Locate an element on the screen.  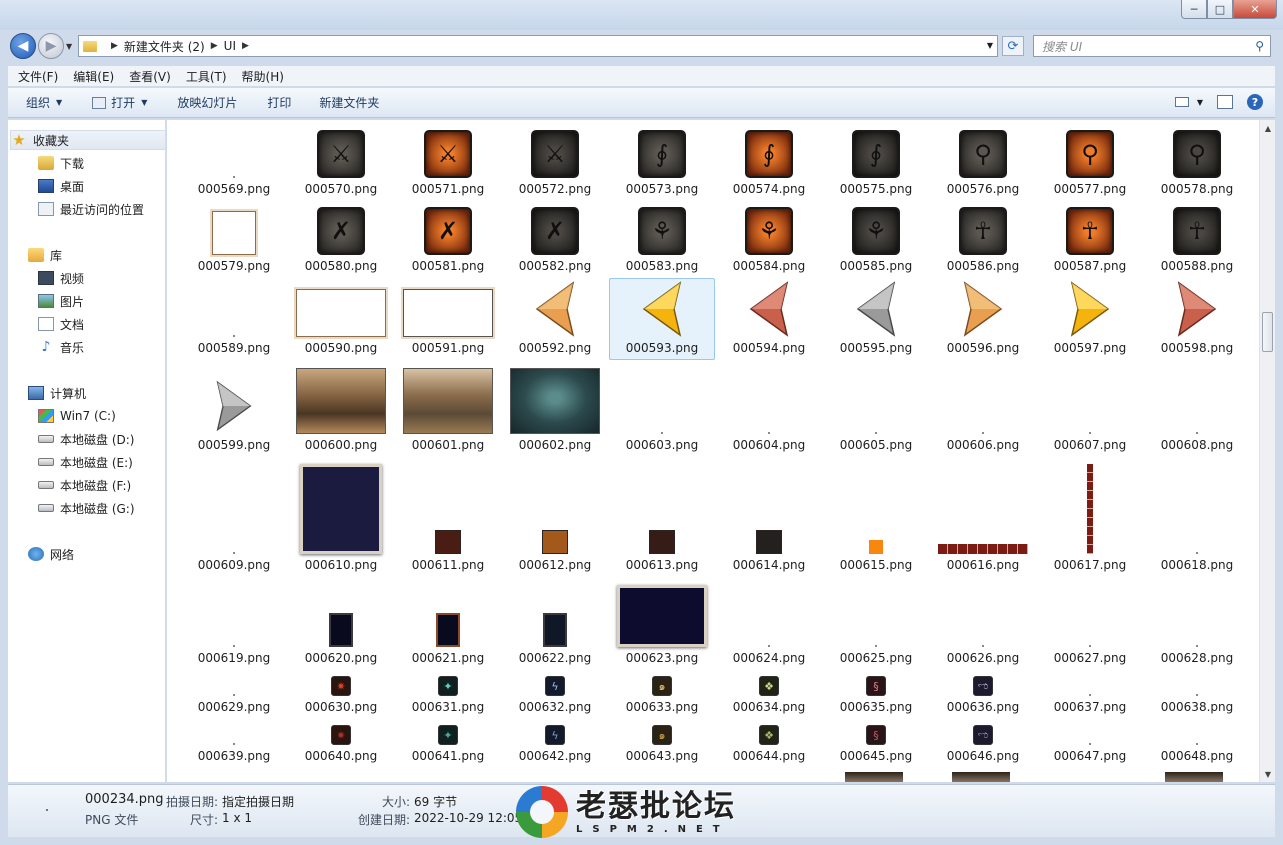
file-item: 000597.png is located at coordinates (1090, 317).